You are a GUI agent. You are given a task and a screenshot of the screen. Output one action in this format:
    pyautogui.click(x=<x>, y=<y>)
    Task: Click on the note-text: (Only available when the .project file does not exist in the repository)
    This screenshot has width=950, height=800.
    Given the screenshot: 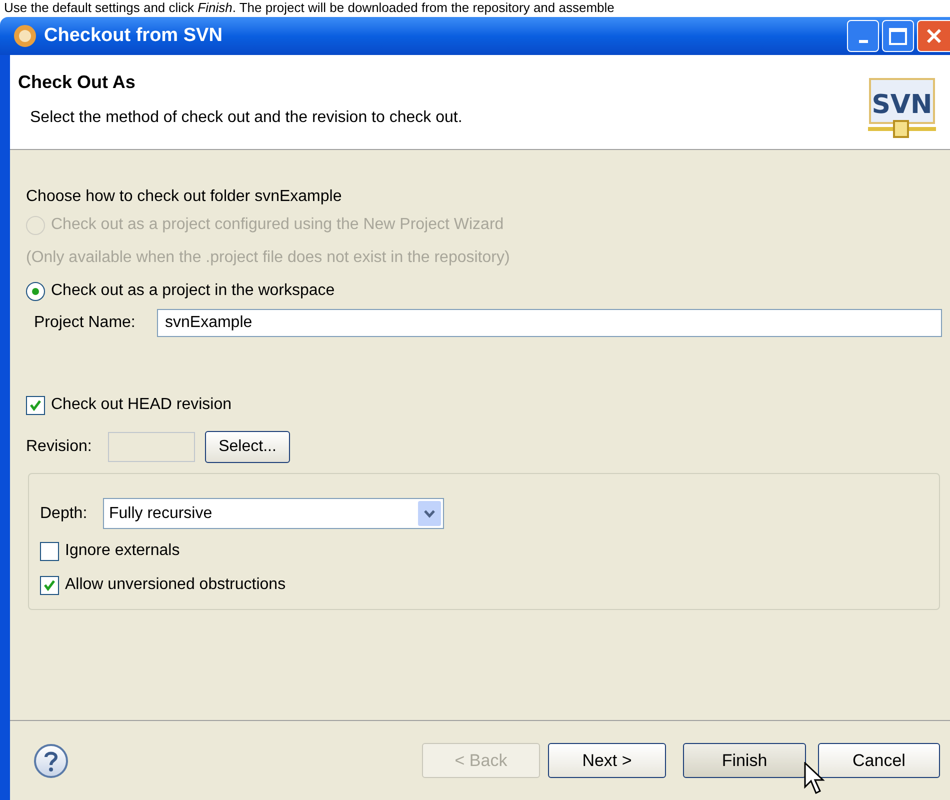 What is the action you would take?
    pyautogui.click(x=268, y=258)
    